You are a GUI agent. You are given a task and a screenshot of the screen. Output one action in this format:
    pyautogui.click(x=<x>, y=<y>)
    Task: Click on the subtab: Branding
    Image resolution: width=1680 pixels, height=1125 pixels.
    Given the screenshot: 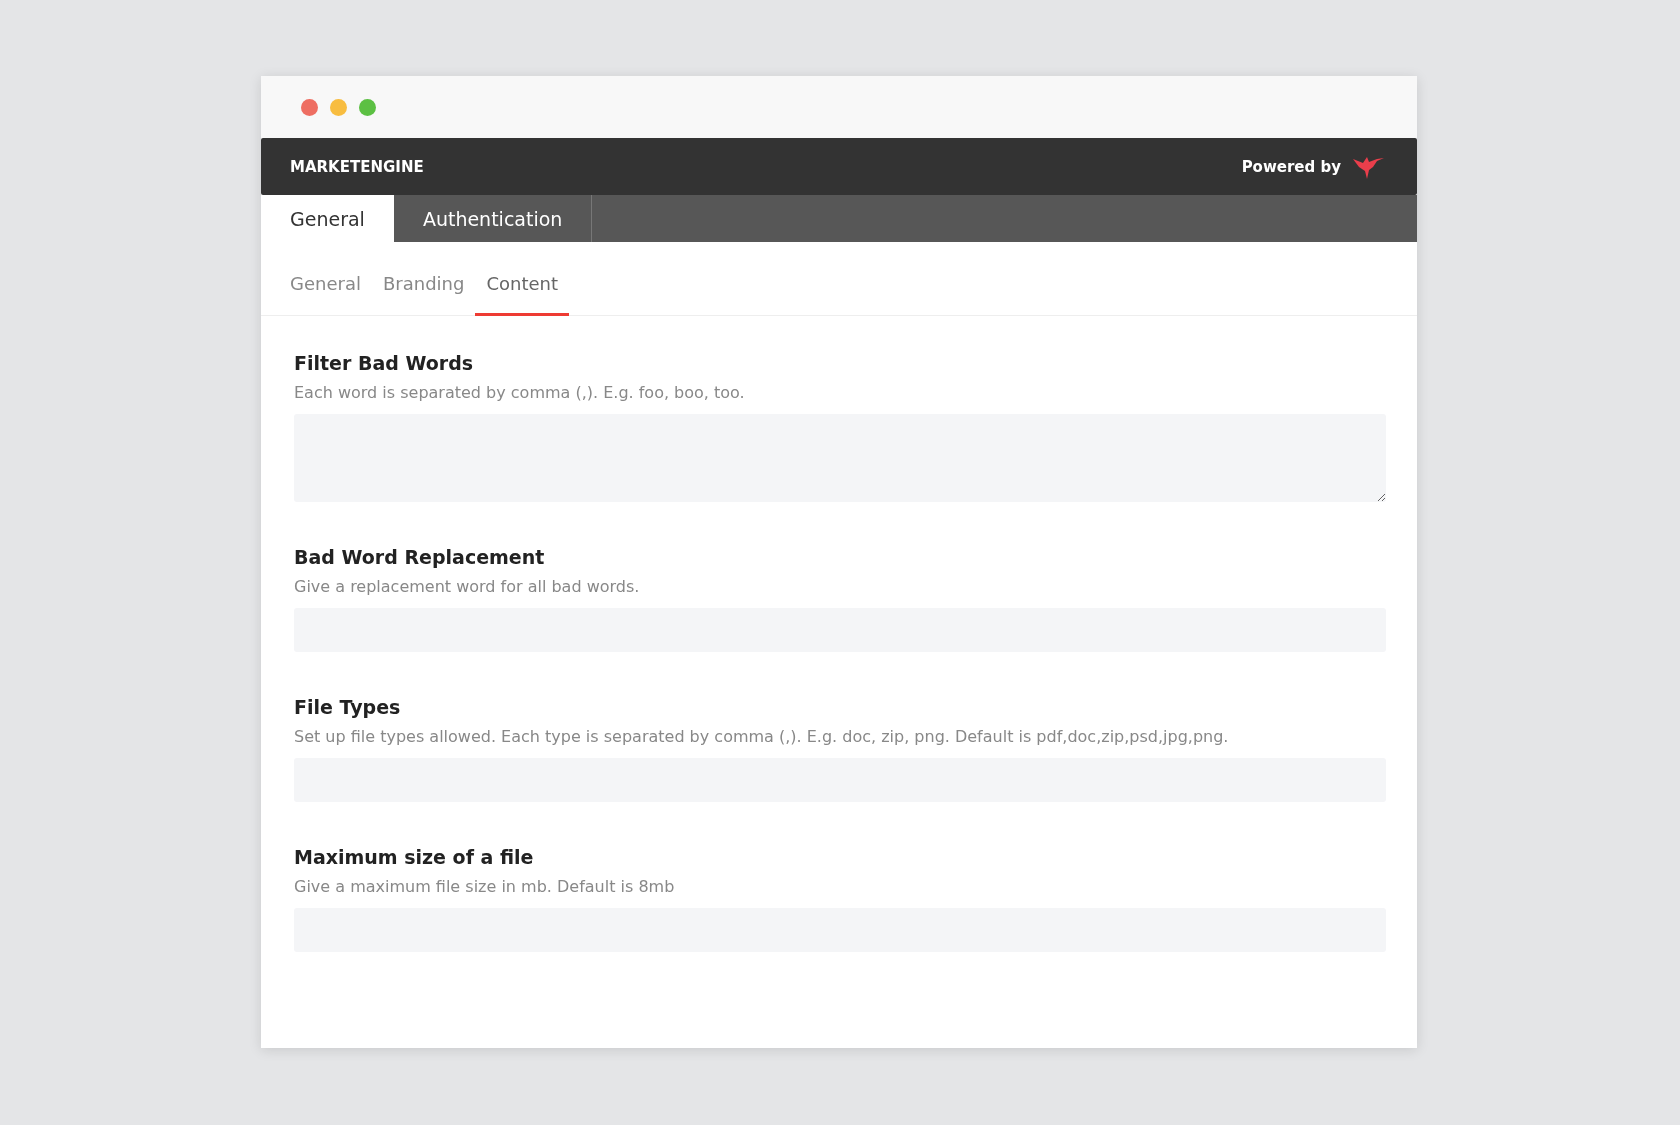 What is the action you would take?
    pyautogui.click(x=423, y=294)
    